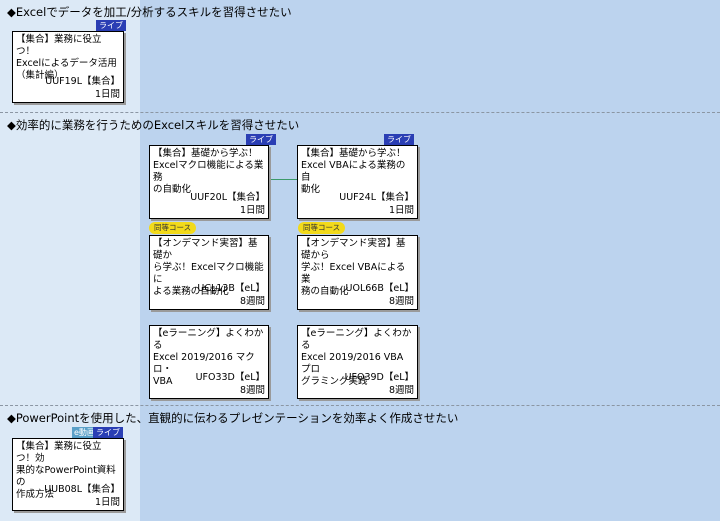 The height and width of the screenshot is (521, 720). Describe the element at coordinates (379, 288) in the screenshot. I see `course-code: UOL66B【eL】` at that location.